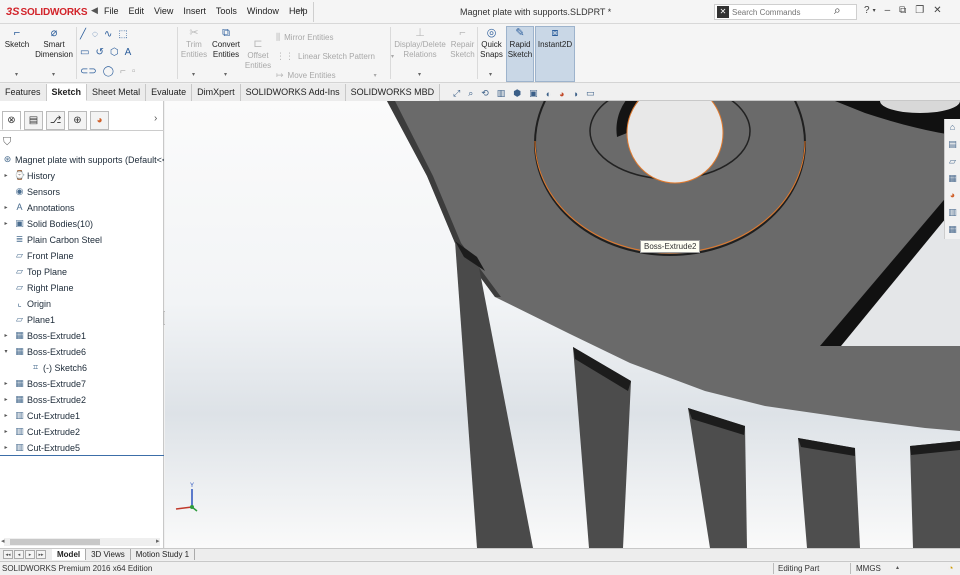  What do you see at coordinates (82, 399) in the screenshot?
I see `tree-item: ▸ ▦ Boss-Extrude2` at bounding box center [82, 399].